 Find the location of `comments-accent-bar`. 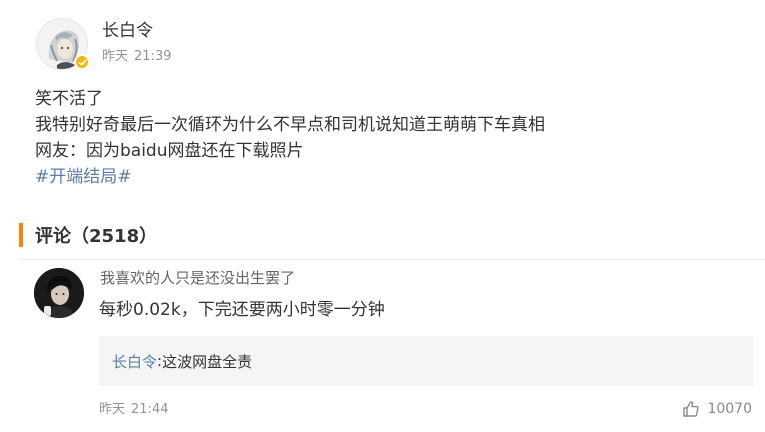

comments-accent-bar is located at coordinates (21, 235).